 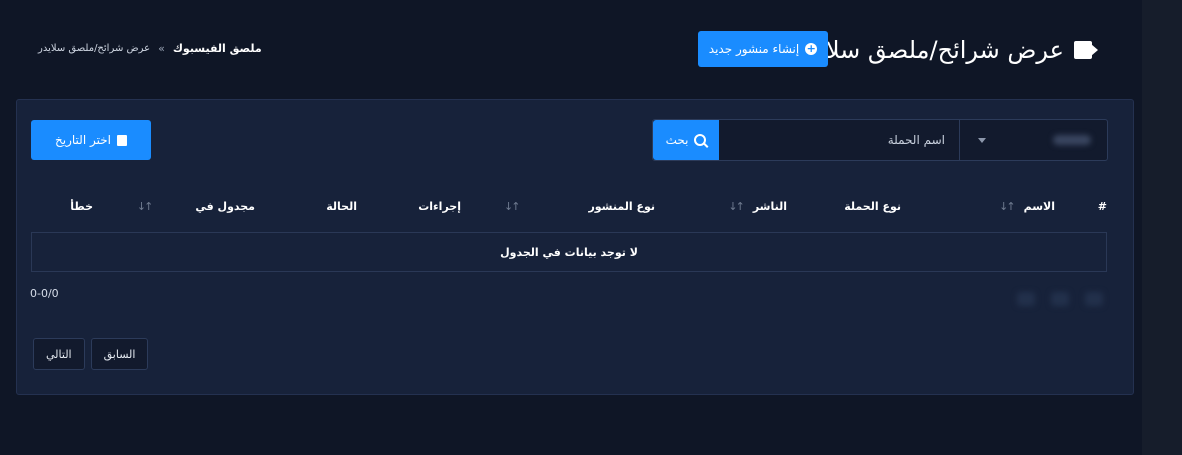 What do you see at coordinates (1162, 227) in the screenshot?
I see `side-strip` at bounding box center [1162, 227].